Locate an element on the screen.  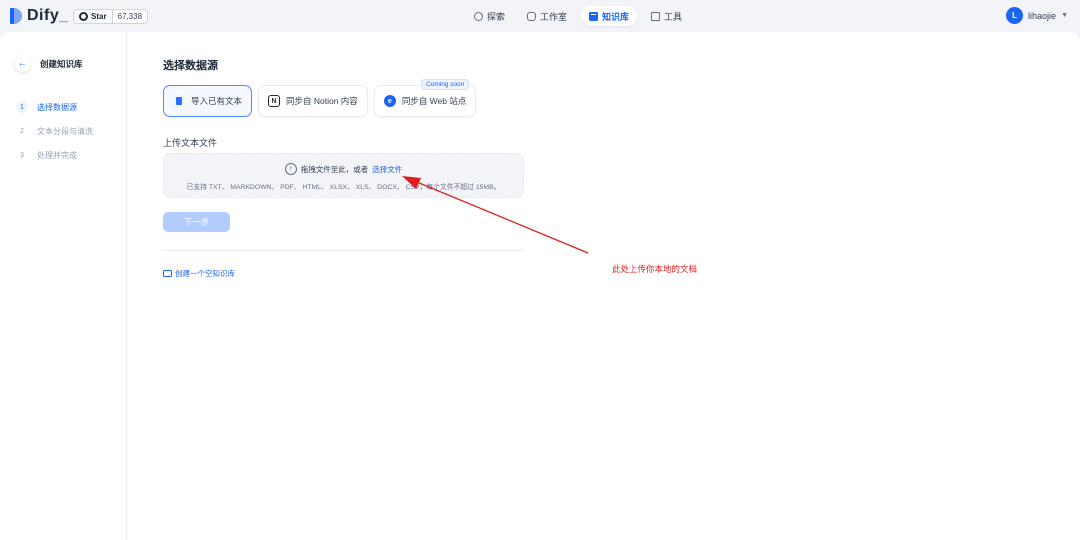
source-notion: N 同步自 Notion 内容 is located at coordinates (313, 101).